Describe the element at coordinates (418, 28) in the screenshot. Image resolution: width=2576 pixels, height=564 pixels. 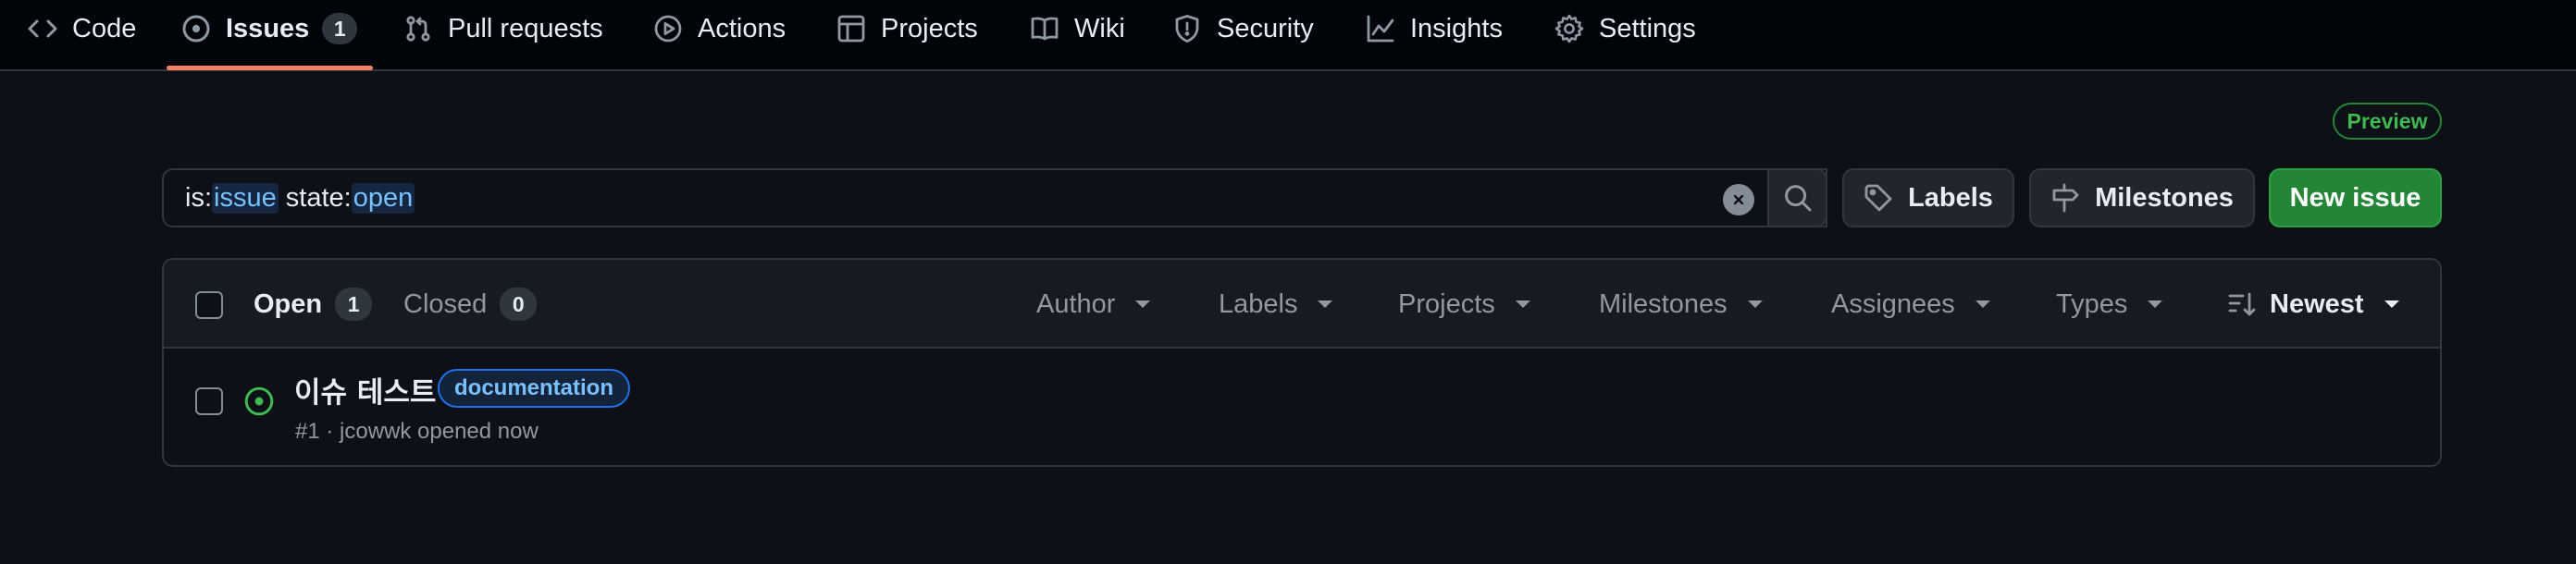
I see `git-pull-request-icon` at that location.